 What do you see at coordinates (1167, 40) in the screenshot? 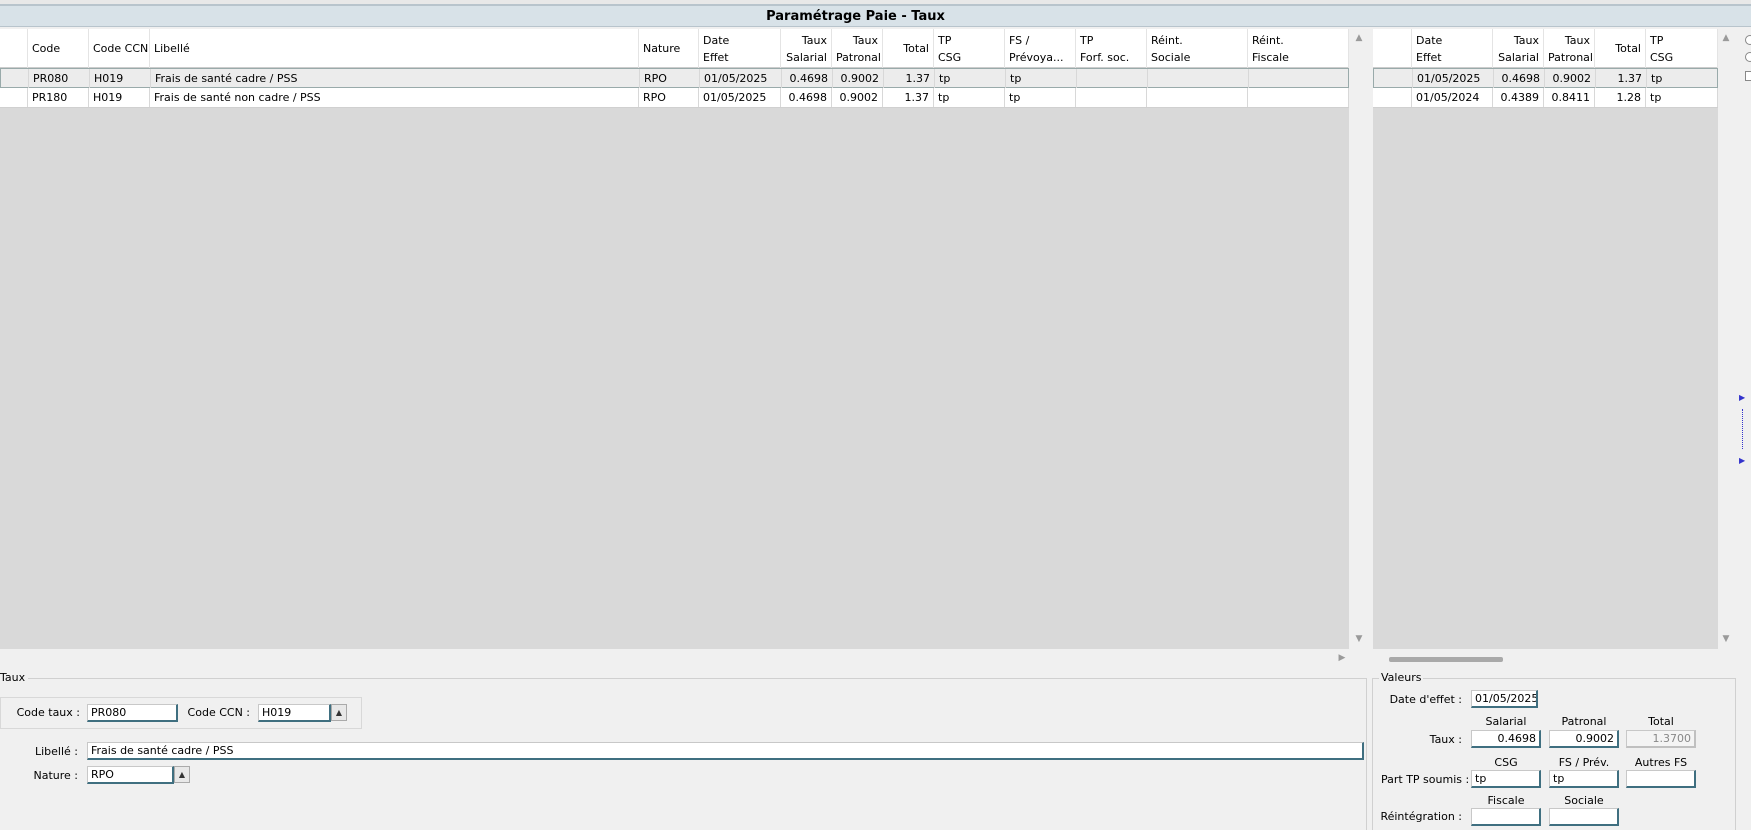
I see `col-reint-sociale-l1: Réint.` at bounding box center [1167, 40].